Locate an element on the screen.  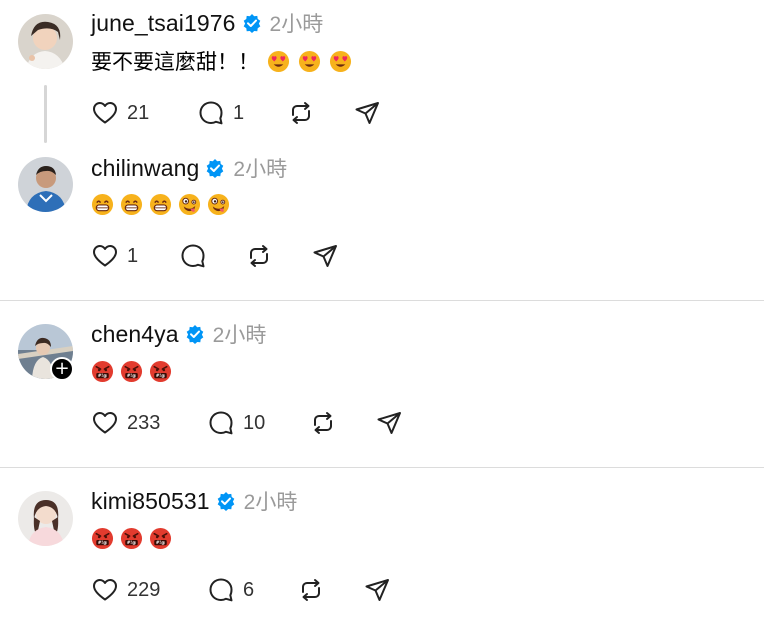
comment-header: chen4ya 2小時 is located at coordinates (178, 334).